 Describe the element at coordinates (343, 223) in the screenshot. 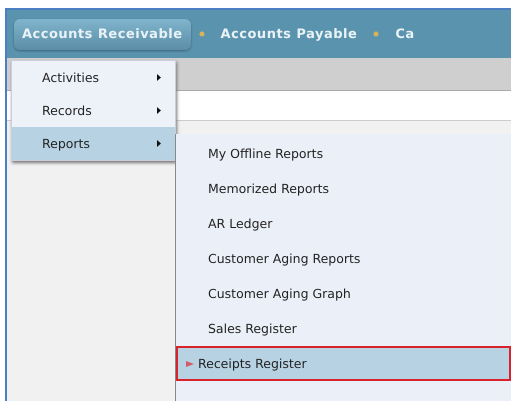

I see `submenu-item: AR Ledger` at that location.